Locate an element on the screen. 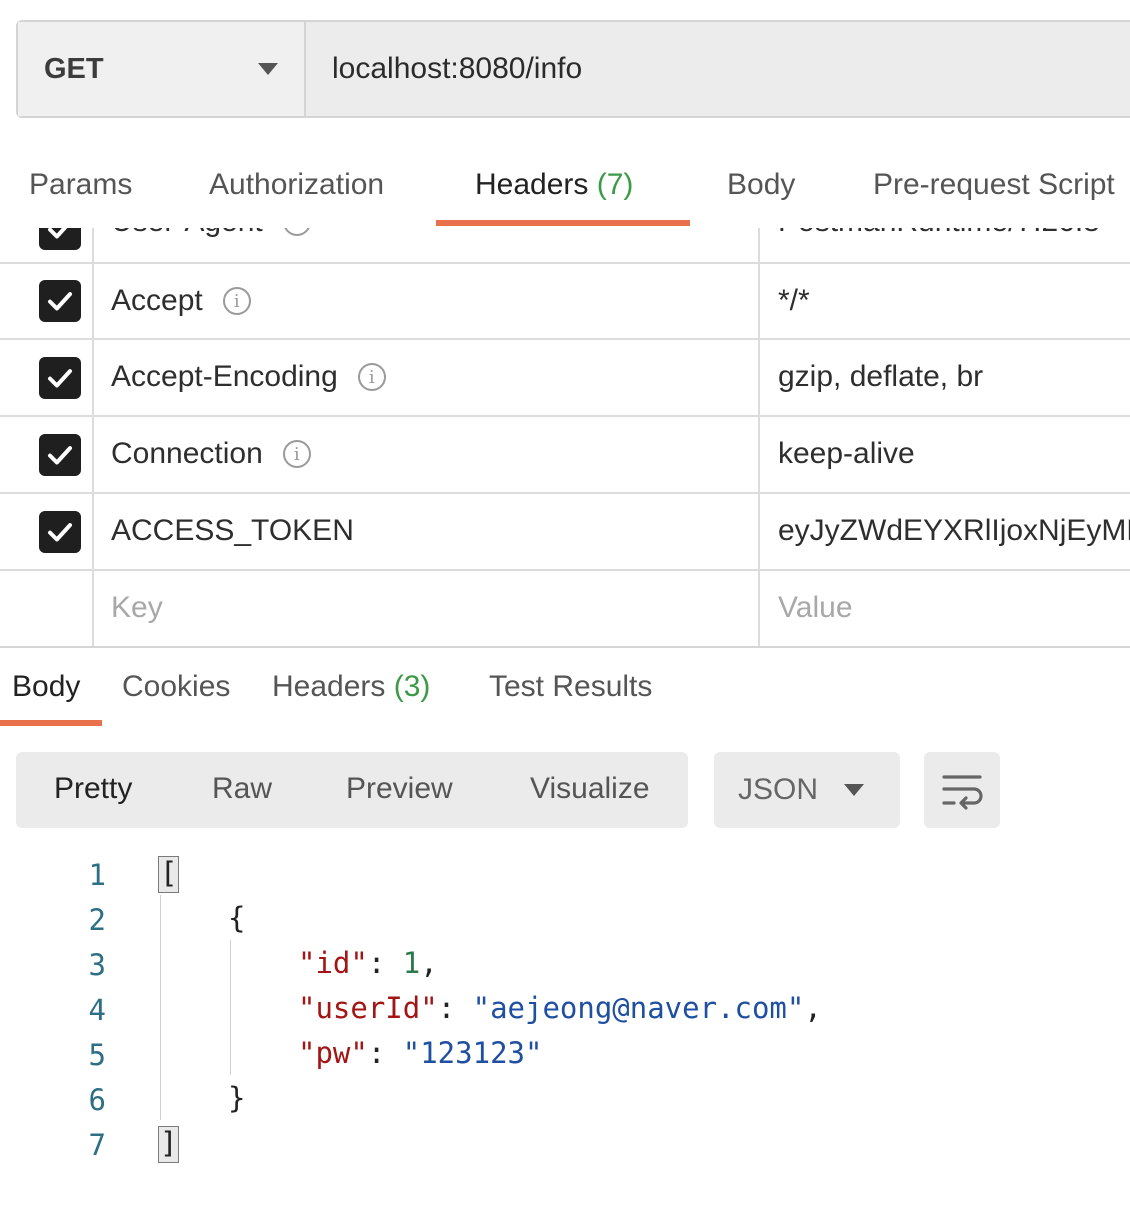  json-number: 1 is located at coordinates (411, 963).